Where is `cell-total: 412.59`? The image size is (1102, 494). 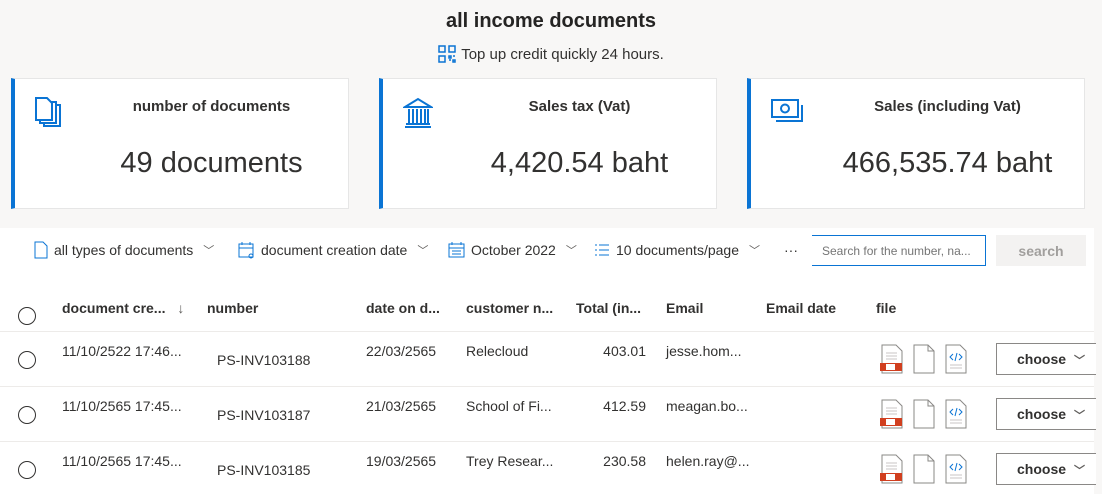 cell-total: 412.59 is located at coordinates (624, 406).